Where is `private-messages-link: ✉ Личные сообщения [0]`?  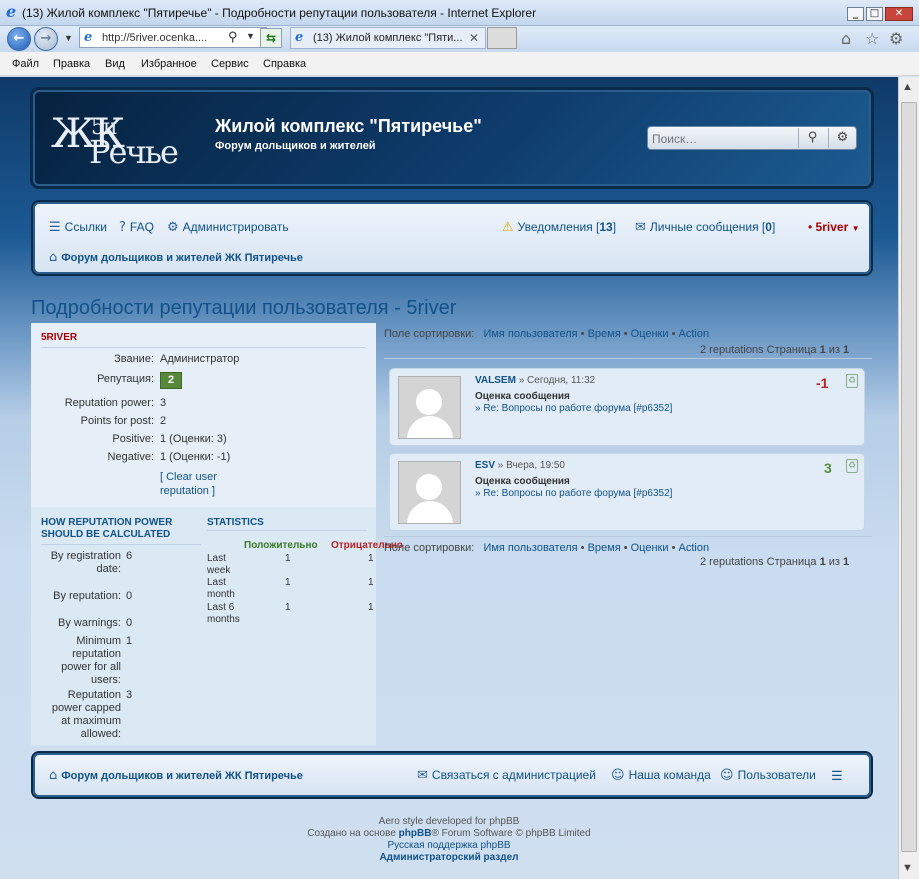
private-messages-link: ✉ Личные сообщения [0] is located at coordinates (705, 227).